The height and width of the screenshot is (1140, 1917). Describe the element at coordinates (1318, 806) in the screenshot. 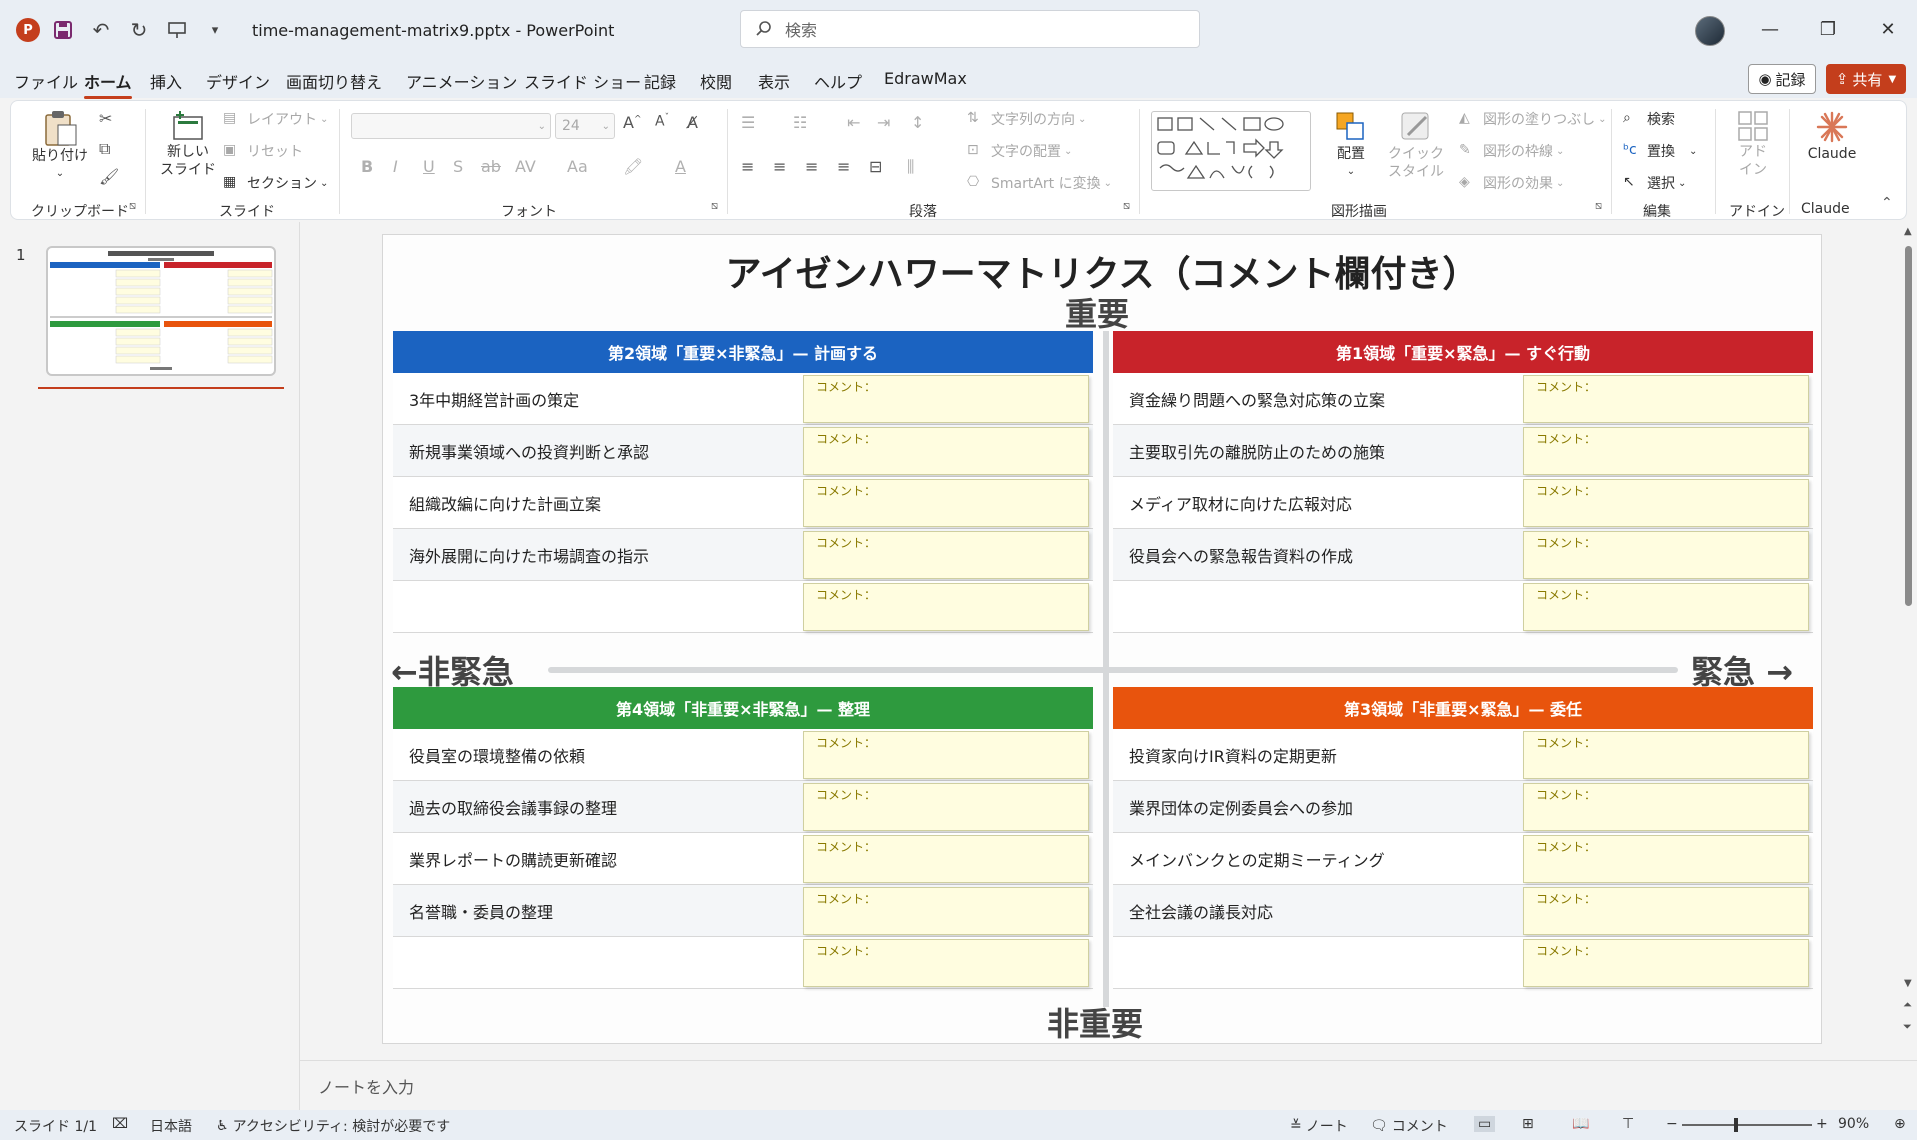

I see `task-text: 業界団体の定例委員会への参加` at that location.